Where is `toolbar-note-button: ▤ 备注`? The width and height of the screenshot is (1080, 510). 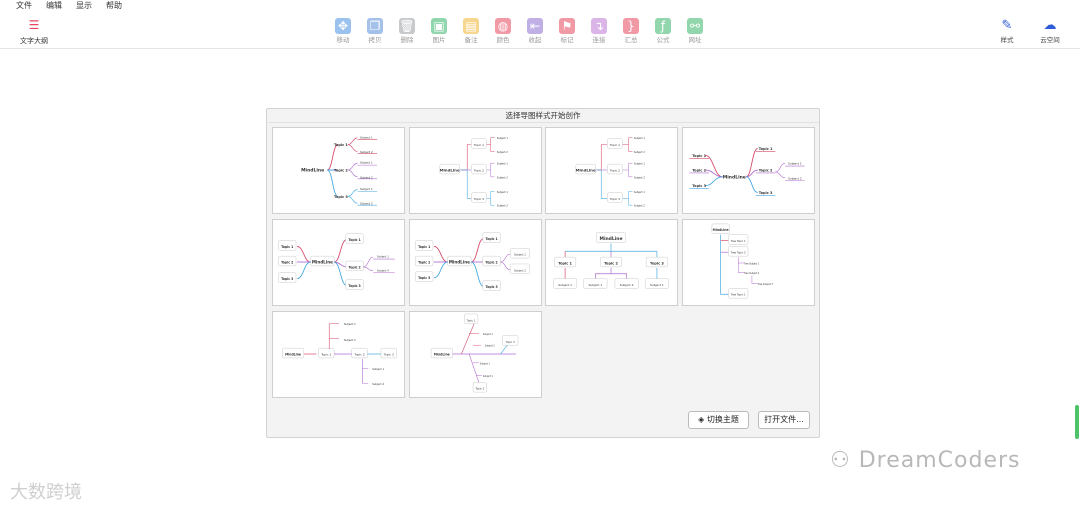 toolbar-note-button: ▤ 备注 is located at coordinates (471, 31).